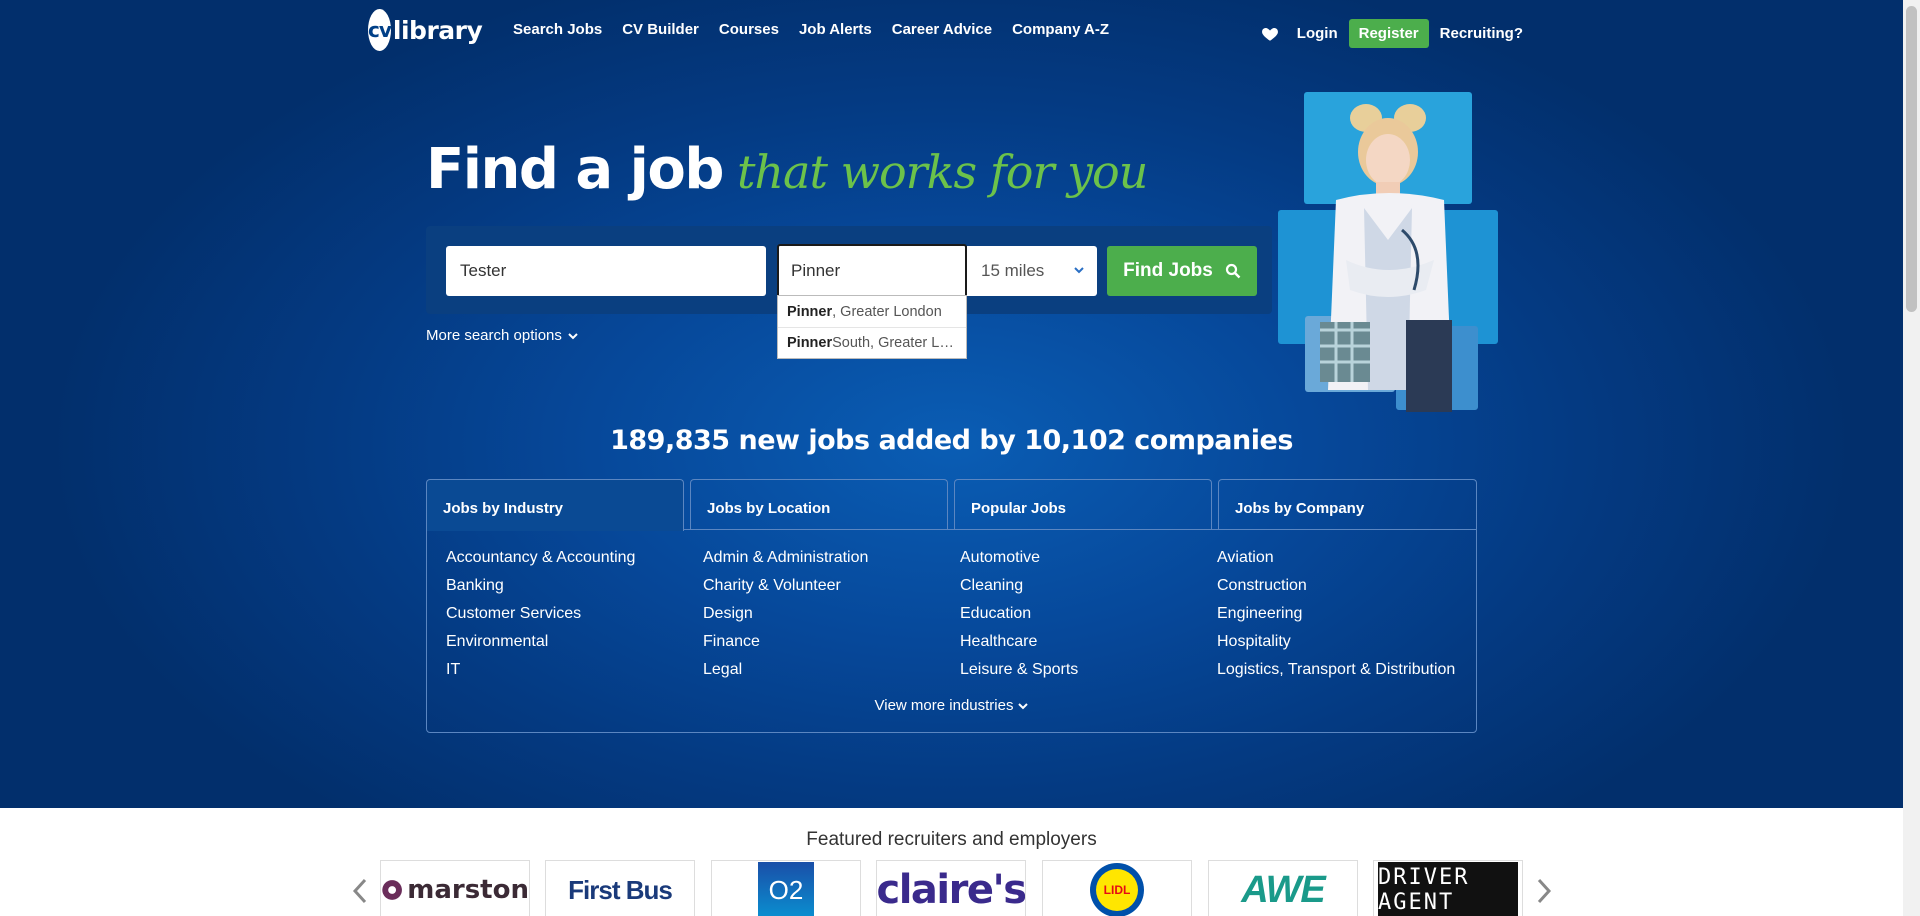 This screenshot has width=1920, height=916. What do you see at coordinates (1481, 33) in the screenshot?
I see `recruiting-link: Recruiting?` at bounding box center [1481, 33].